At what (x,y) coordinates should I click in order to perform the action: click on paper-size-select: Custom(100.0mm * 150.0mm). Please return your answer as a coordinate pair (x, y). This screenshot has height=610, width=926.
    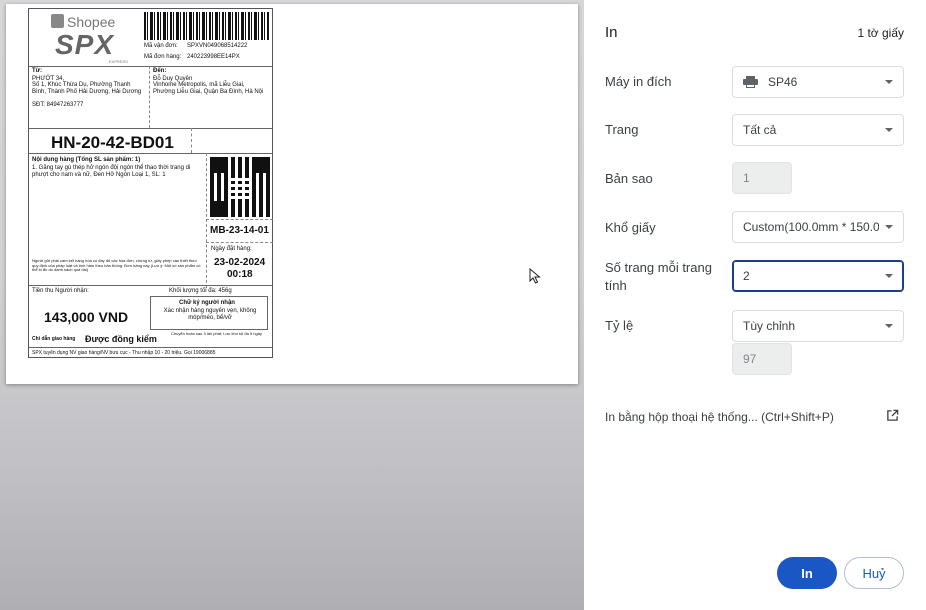
    Looking at the image, I should click on (818, 227).